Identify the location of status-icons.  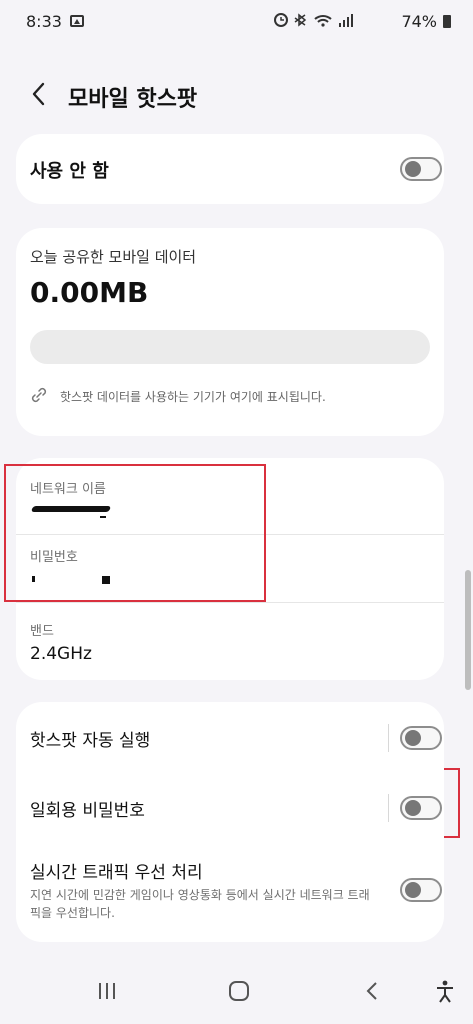
(328, 22).